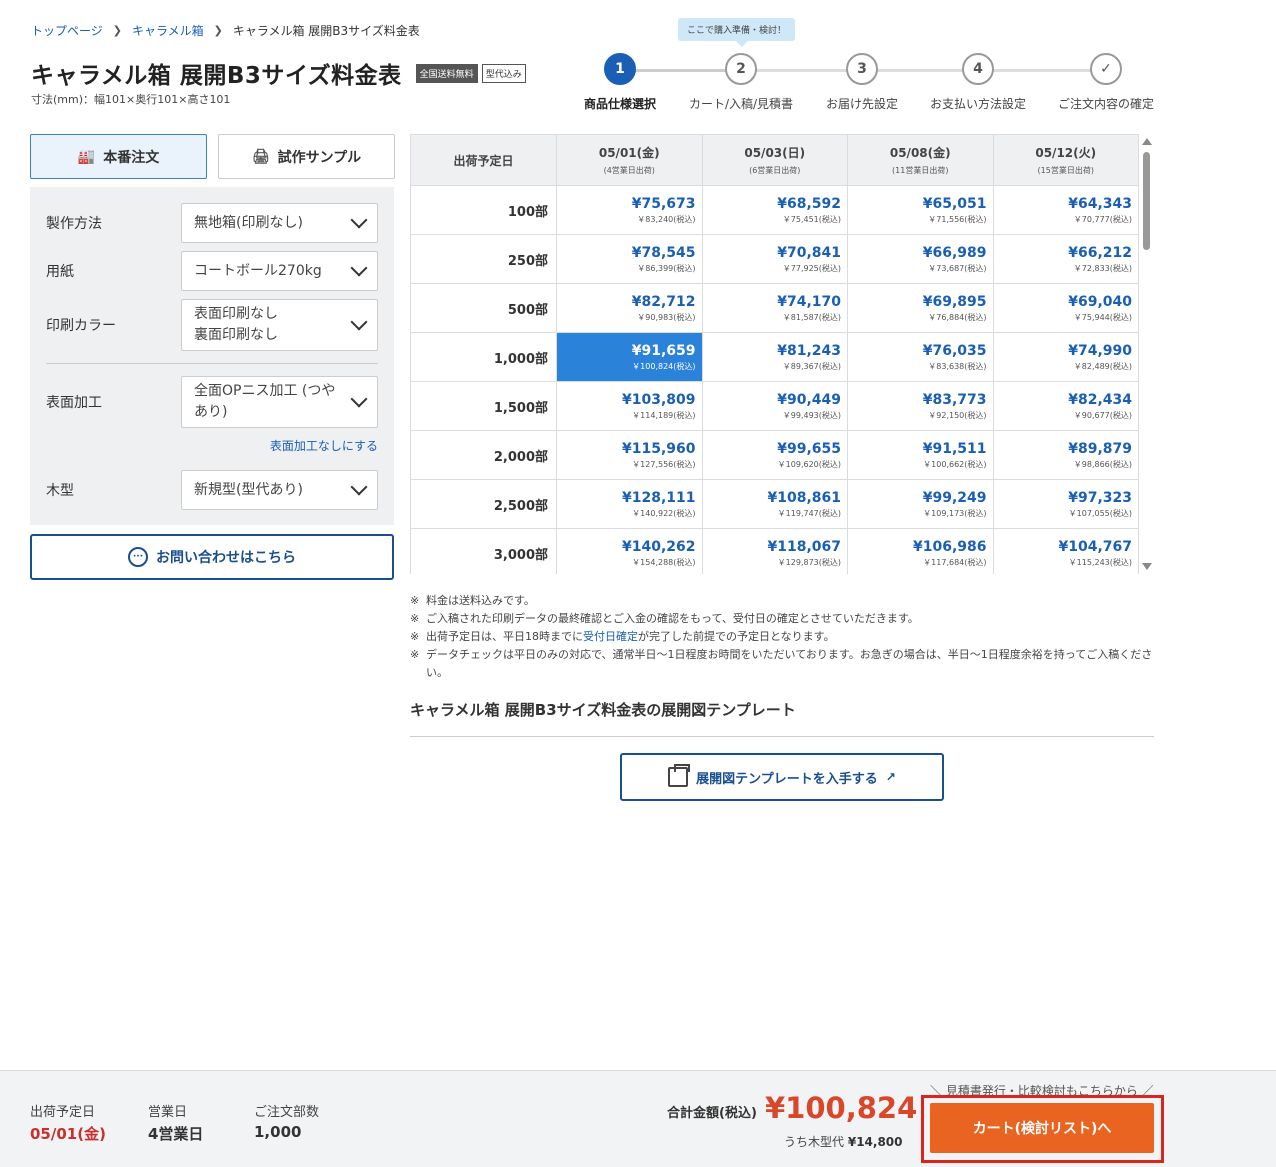  Describe the element at coordinates (666, 268) in the screenshot. I see `price-incl-tax: ￥86,399(税込)` at that location.